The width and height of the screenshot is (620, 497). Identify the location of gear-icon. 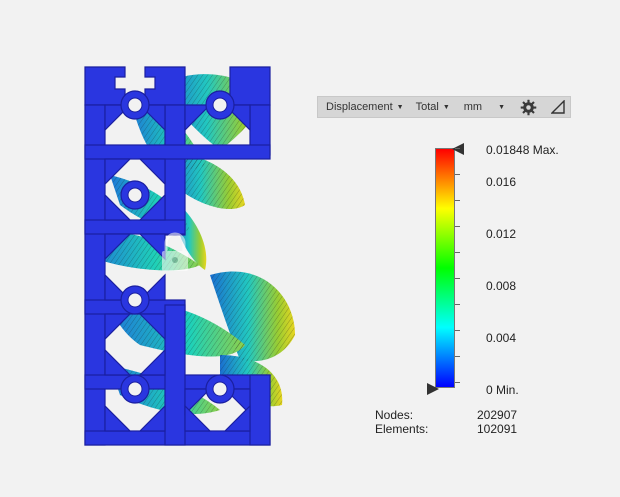
(528, 107).